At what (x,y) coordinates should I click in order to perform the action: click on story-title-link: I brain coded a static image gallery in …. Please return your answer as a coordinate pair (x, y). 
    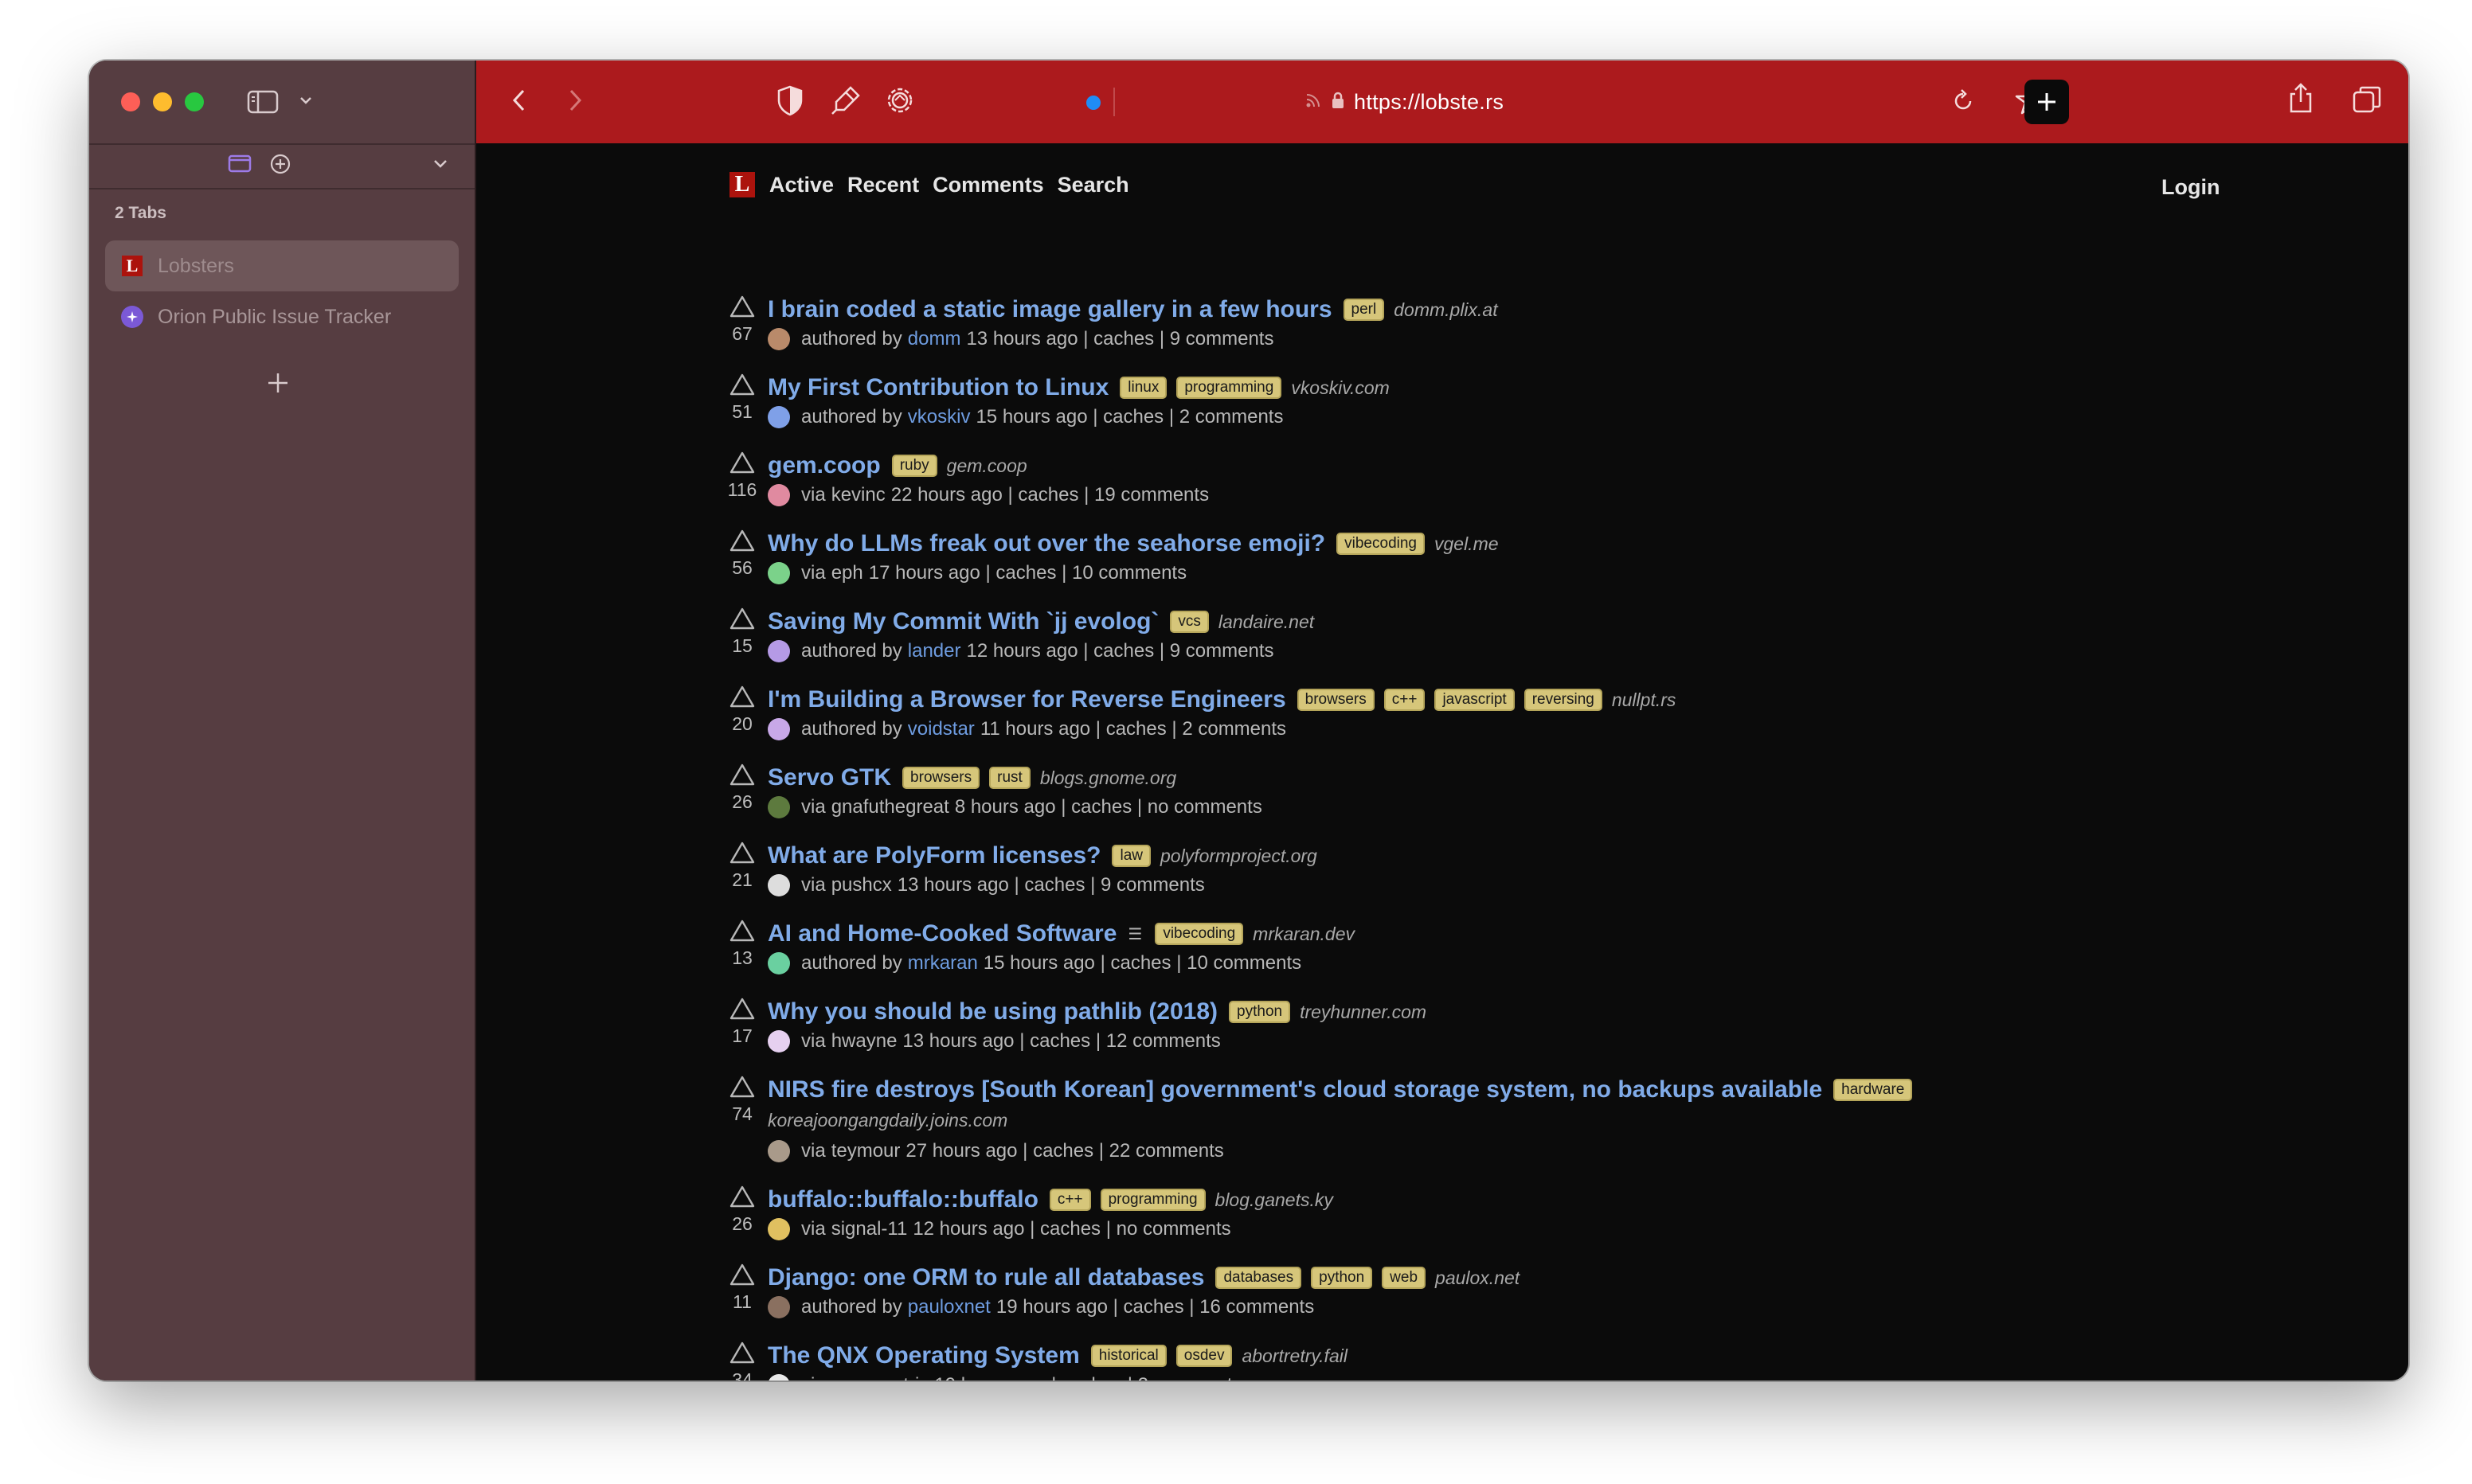
    Looking at the image, I should click on (1050, 309).